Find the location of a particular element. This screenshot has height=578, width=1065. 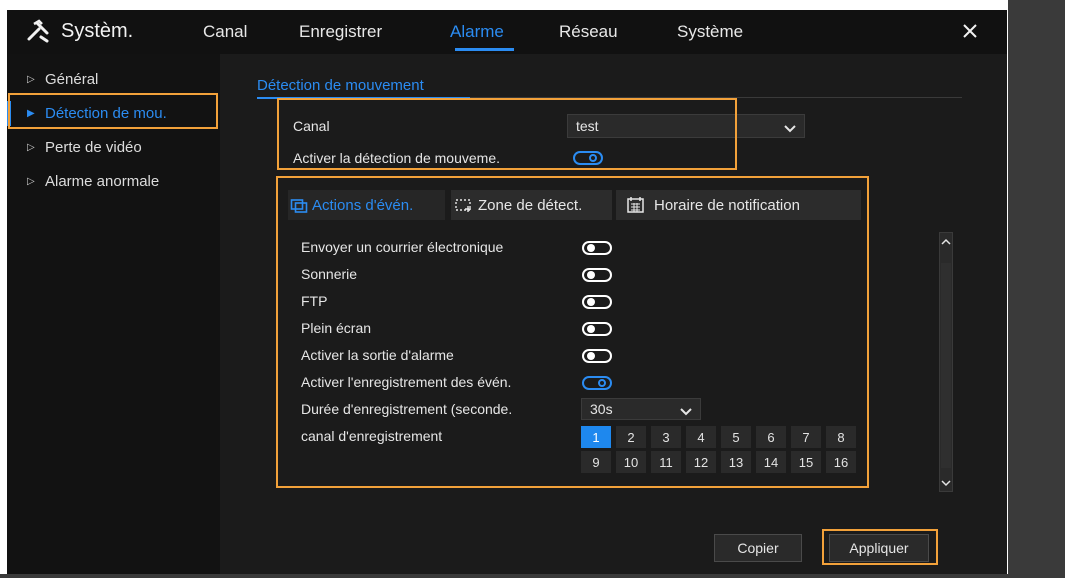

action-record-label: Activer l'enregistrement des évén. is located at coordinates (406, 382).